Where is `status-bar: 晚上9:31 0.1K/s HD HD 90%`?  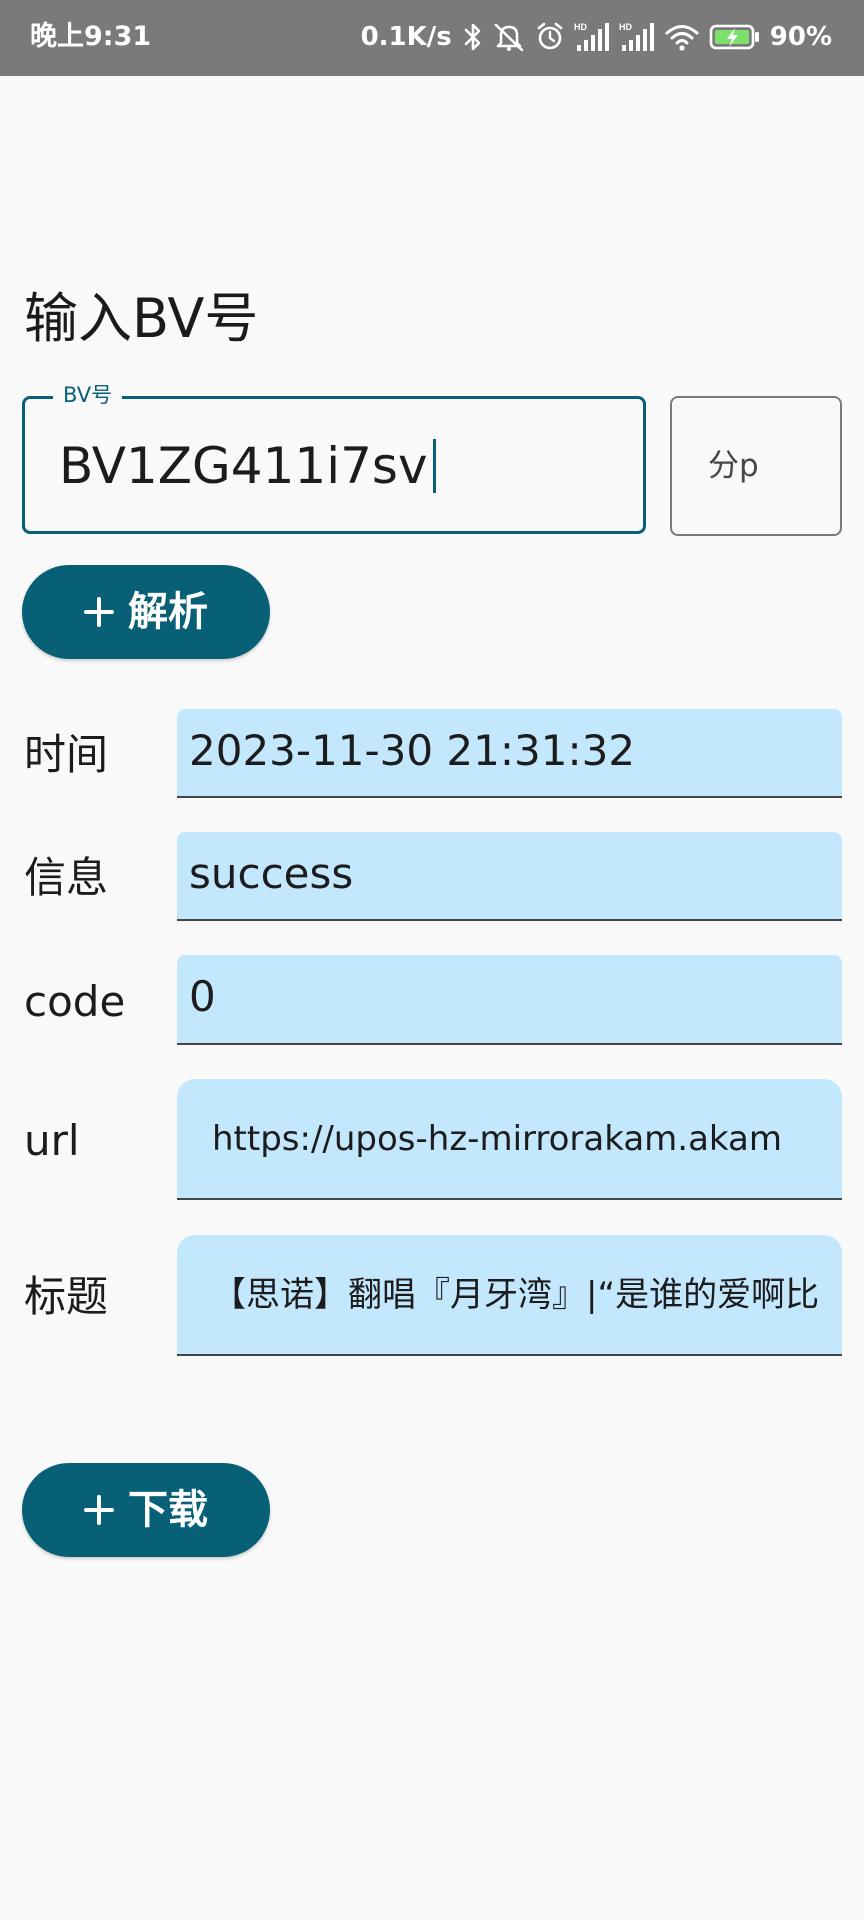
status-bar: 晚上9:31 0.1K/s HD HD 90% is located at coordinates (432, 38).